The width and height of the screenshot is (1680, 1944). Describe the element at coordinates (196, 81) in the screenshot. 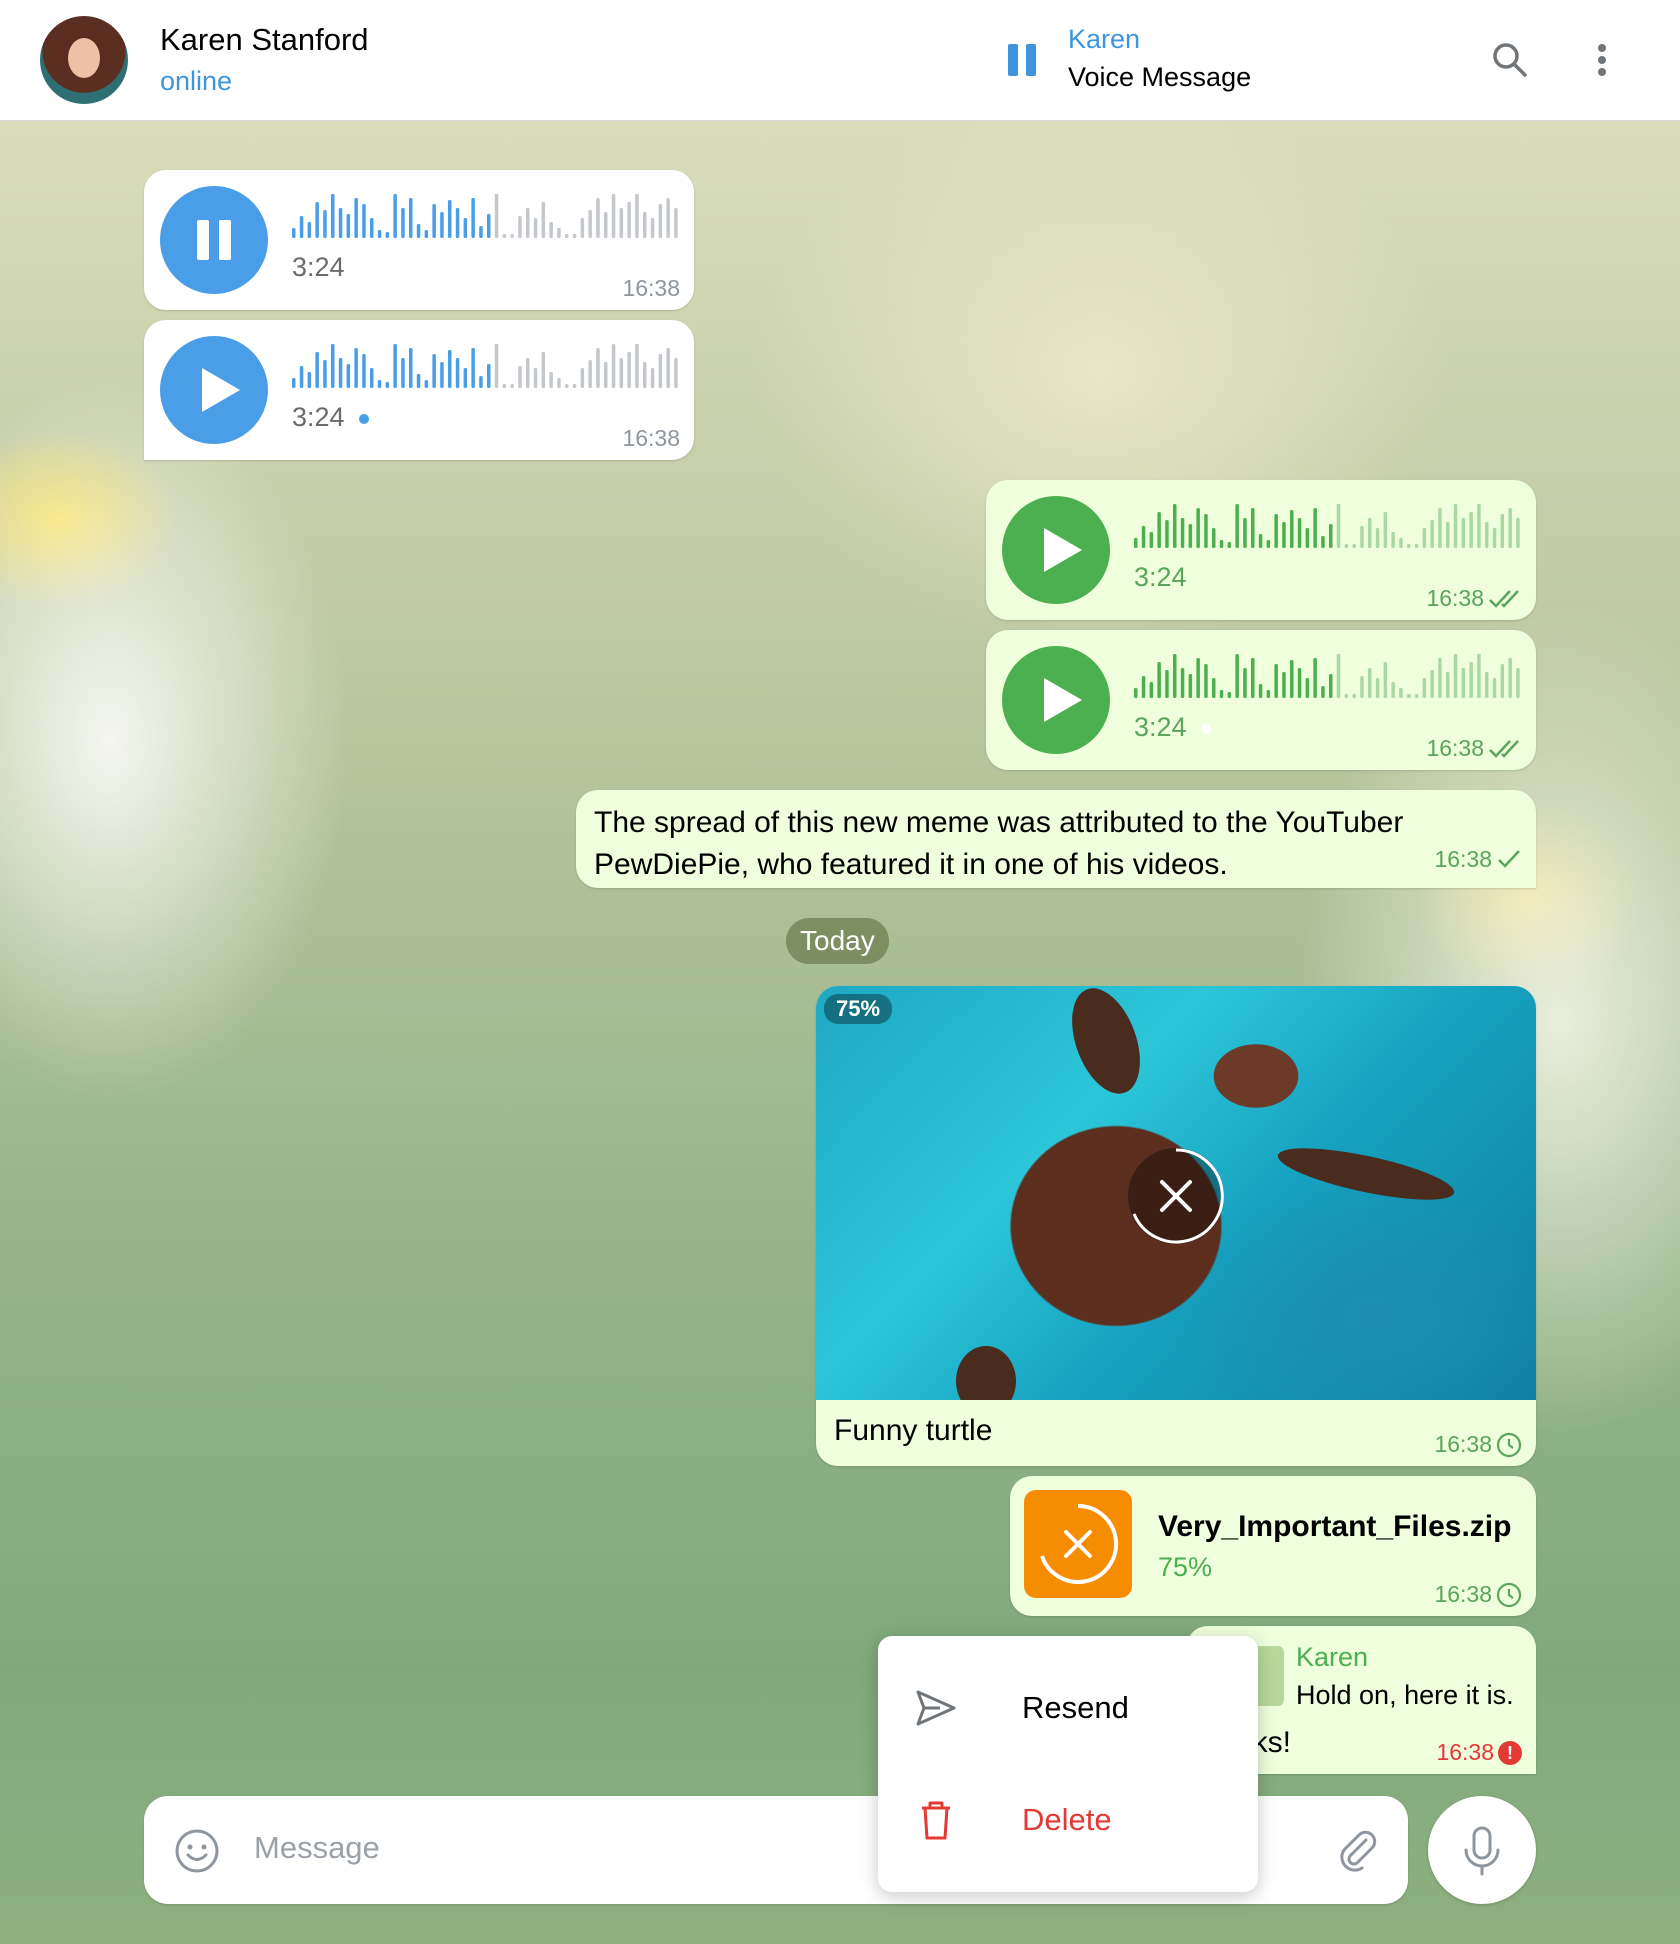

I see `chat-status: online` at that location.